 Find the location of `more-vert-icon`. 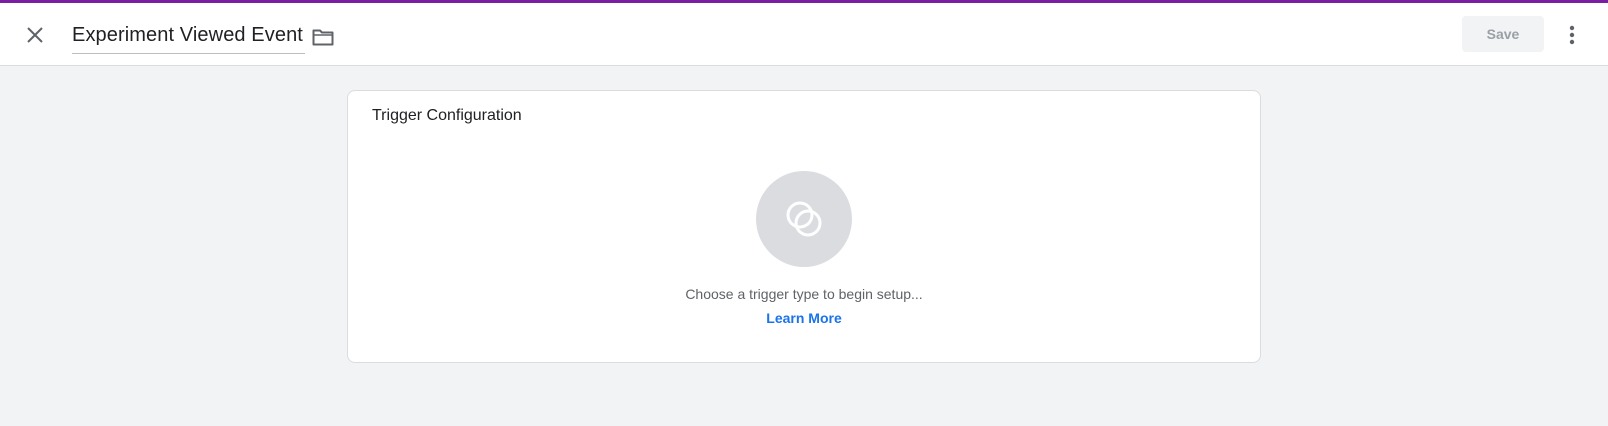

more-vert-icon is located at coordinates (1572, 35).